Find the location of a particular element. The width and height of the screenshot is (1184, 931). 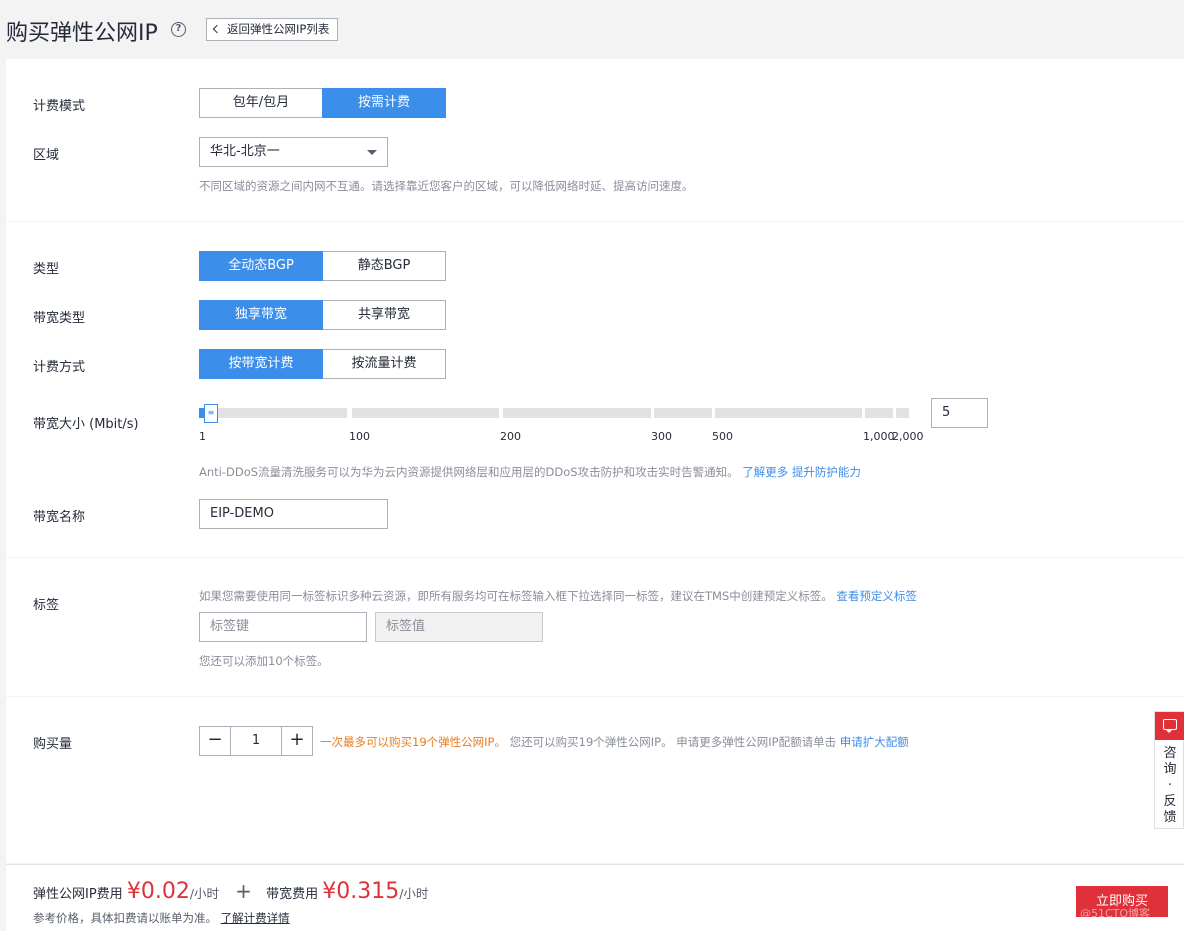

tags-remaining: 您还可以添加10个标签。 is located at coordinates (264, 661).